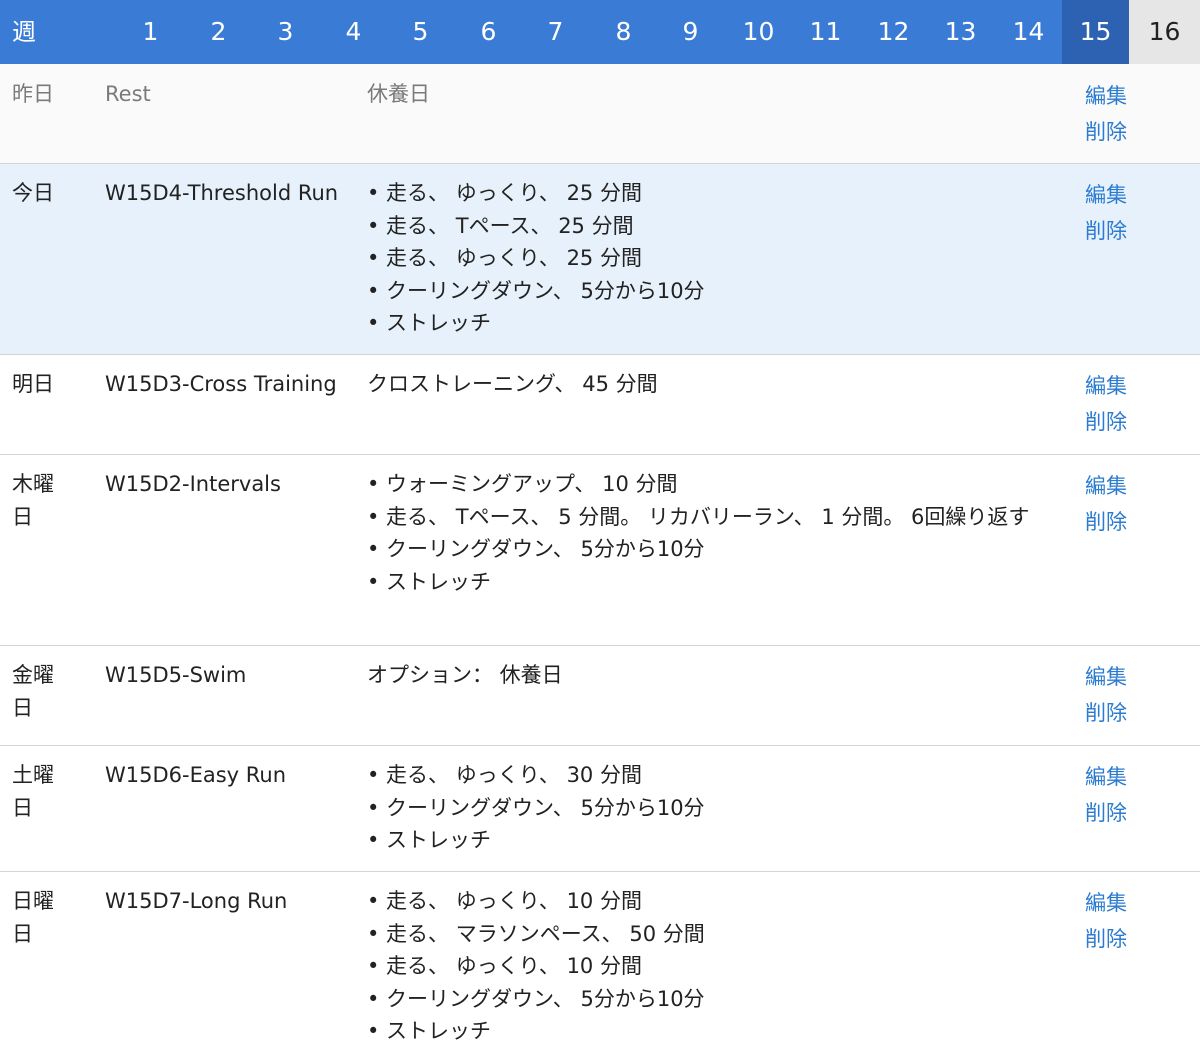 The height and width of the screenshot is (1055, 1200). What do you see at coordinates (33, 94) in the screenshot?
I see `row-day-label: 昨日` at bounding box center [33, 94].